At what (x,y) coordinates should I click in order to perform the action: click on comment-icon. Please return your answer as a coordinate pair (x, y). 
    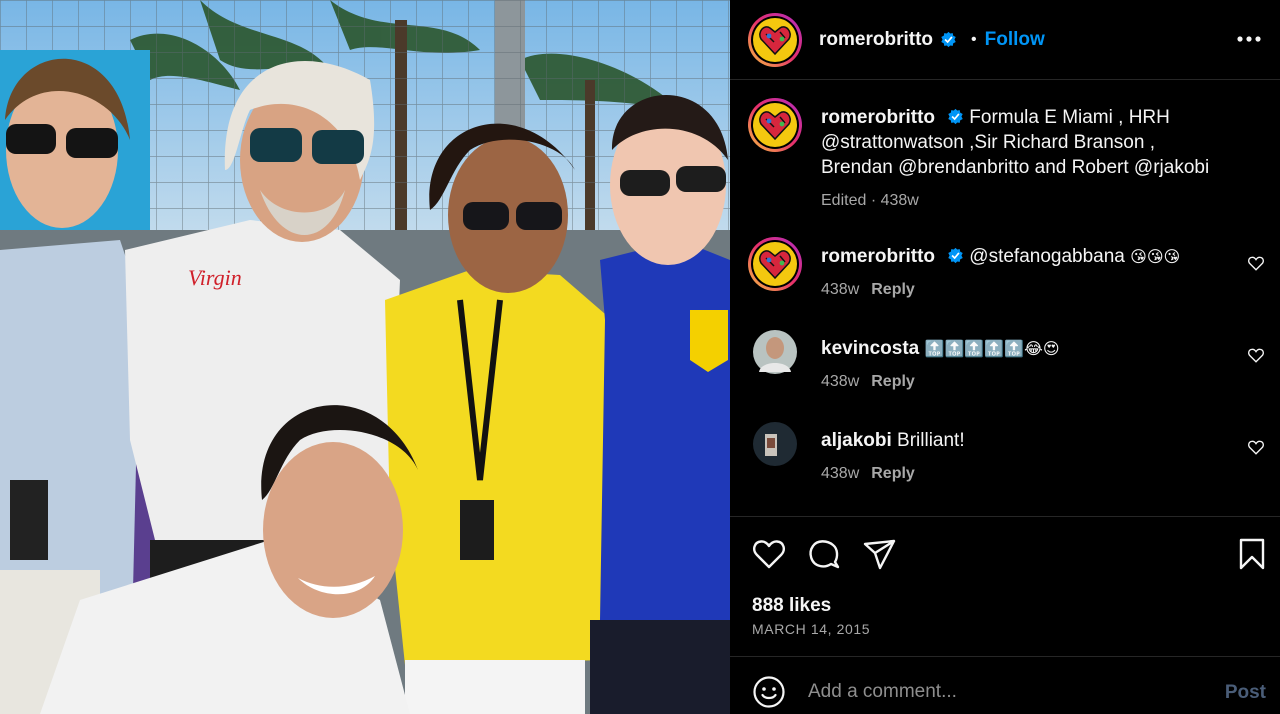
    Looking at the image, I should click on (824, 554).